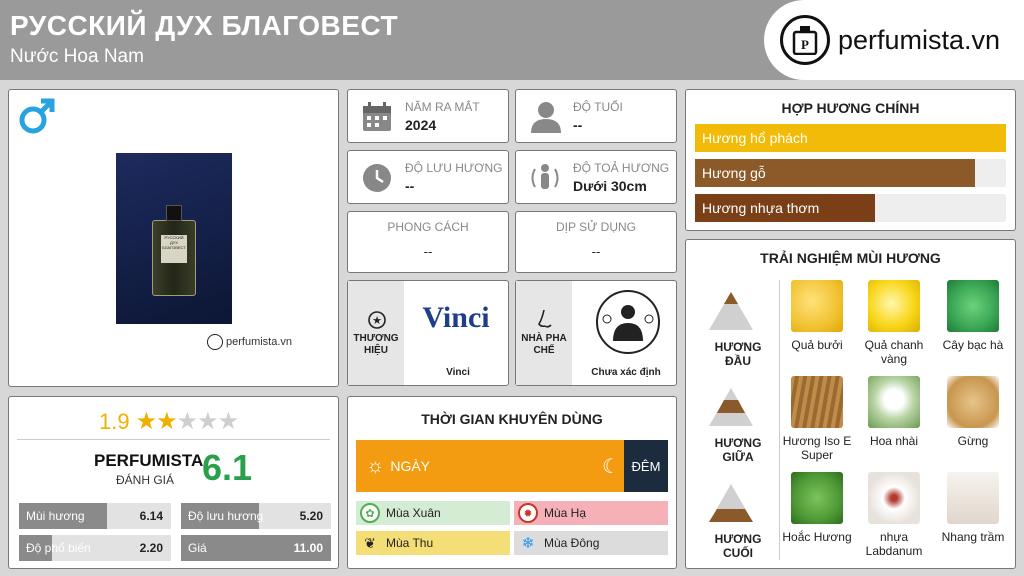 This screenshot has width=1024, height=576. I want to click on note-labdanum: nhựa Labdanum, so click(894, 515).